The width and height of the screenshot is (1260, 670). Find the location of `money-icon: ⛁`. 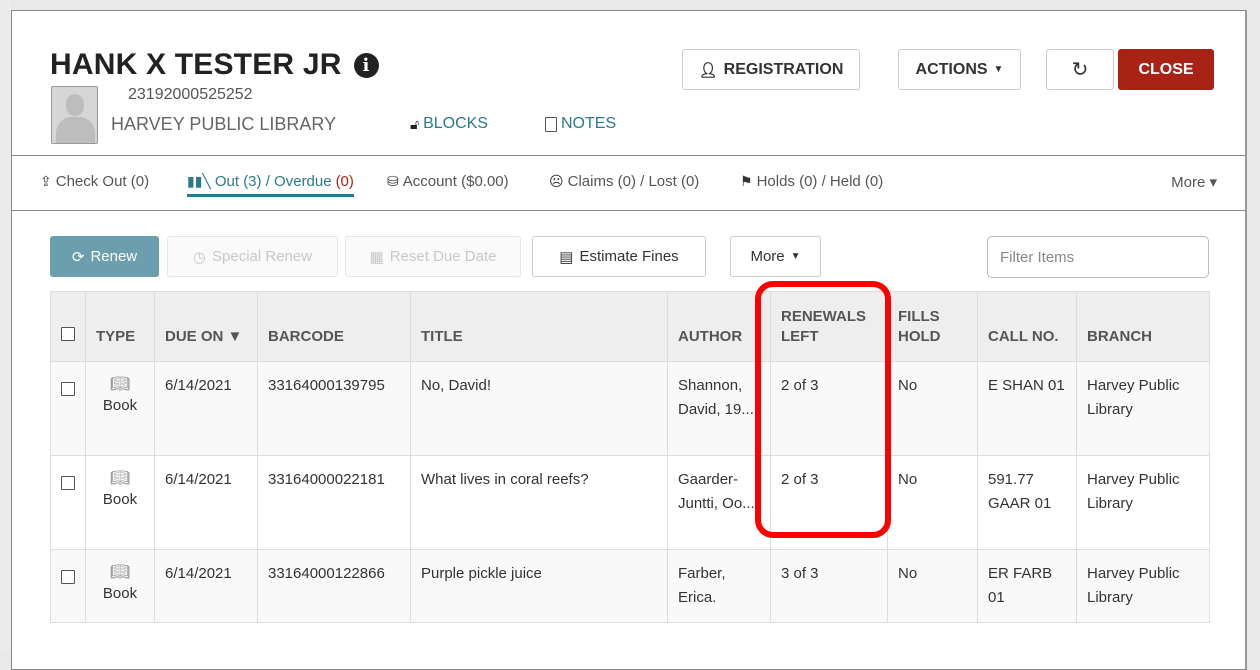

money-icon: ⛁ is located at coordinates (393, 181).